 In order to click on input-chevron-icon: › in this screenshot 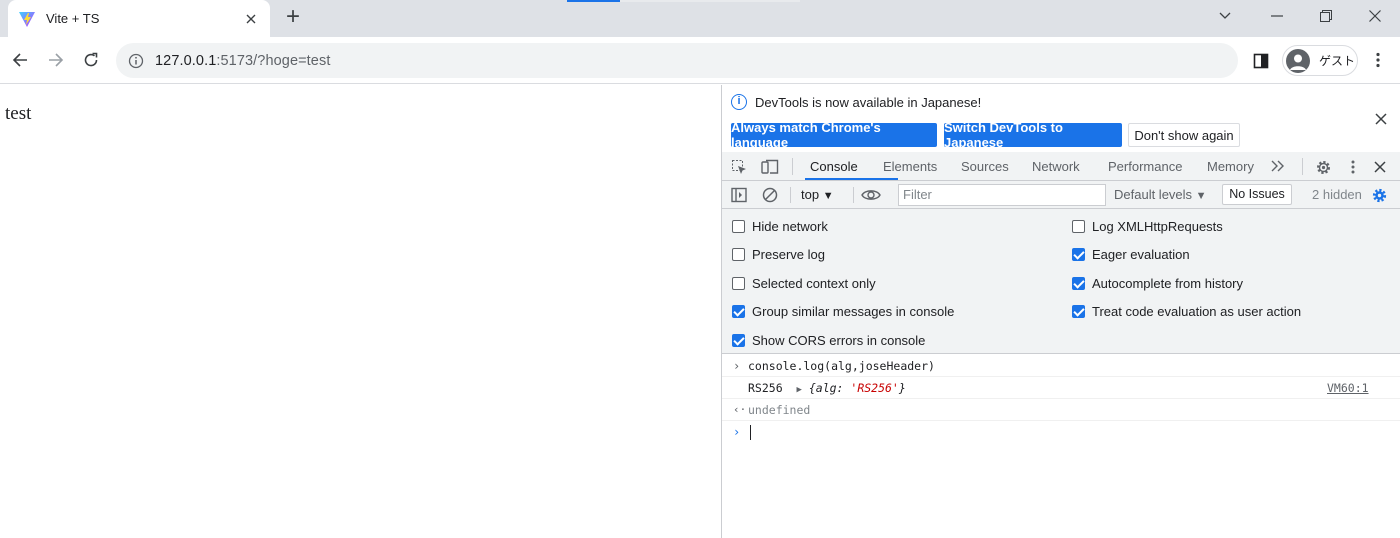, I will do `click(737, 366)`.